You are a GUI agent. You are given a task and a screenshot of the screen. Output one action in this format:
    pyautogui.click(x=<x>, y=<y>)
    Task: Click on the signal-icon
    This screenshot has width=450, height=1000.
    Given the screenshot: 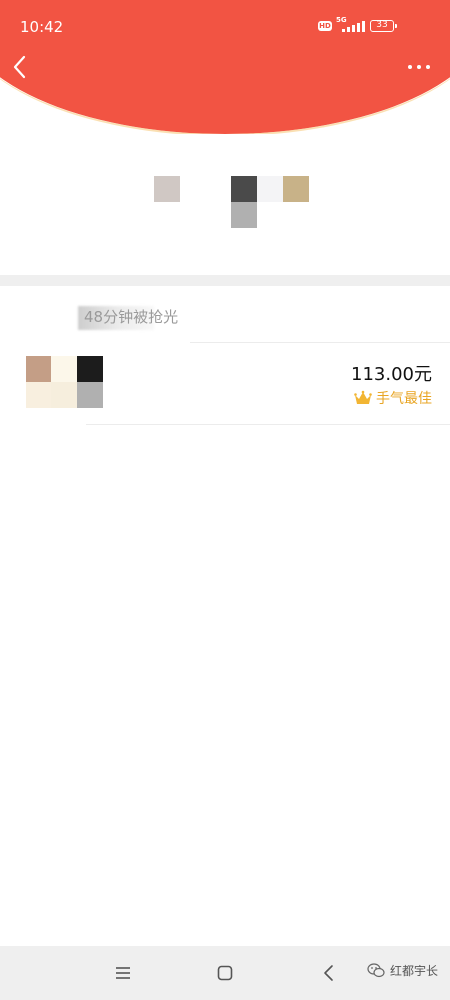 What is the action you would take?
    pyautogui.click(x=352, y=26)
    